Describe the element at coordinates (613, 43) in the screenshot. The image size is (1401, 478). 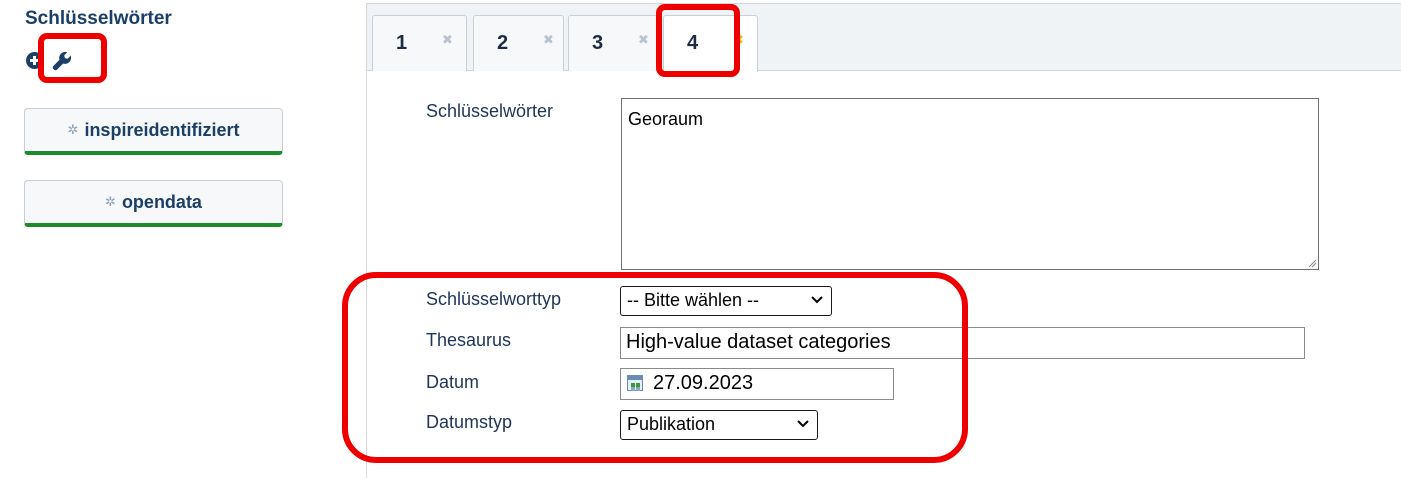
I see `tab-3: 3 ✖` at that location.